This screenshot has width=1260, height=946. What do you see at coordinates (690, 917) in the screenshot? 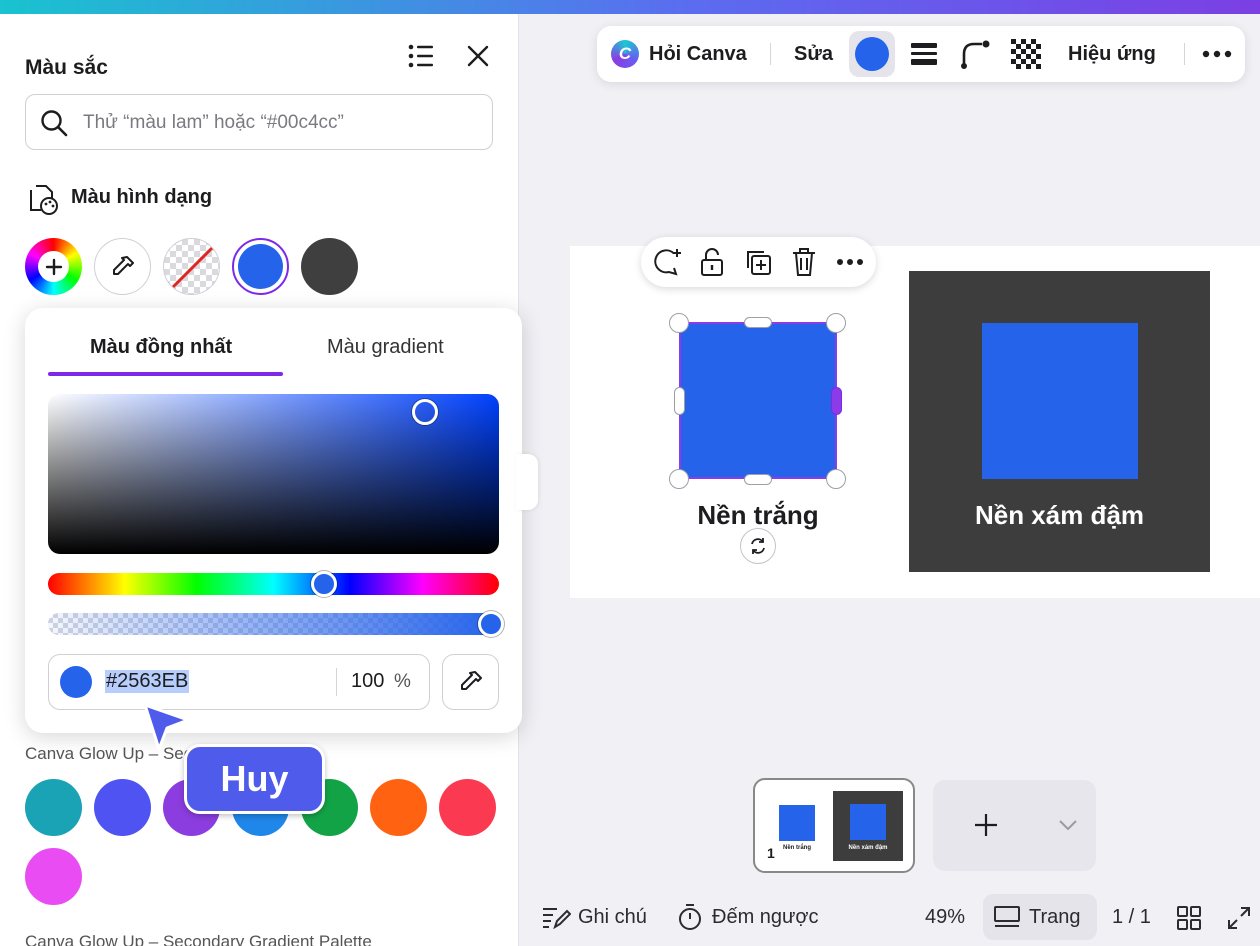
I see `timer-icon` at bounding box center [690, 917].